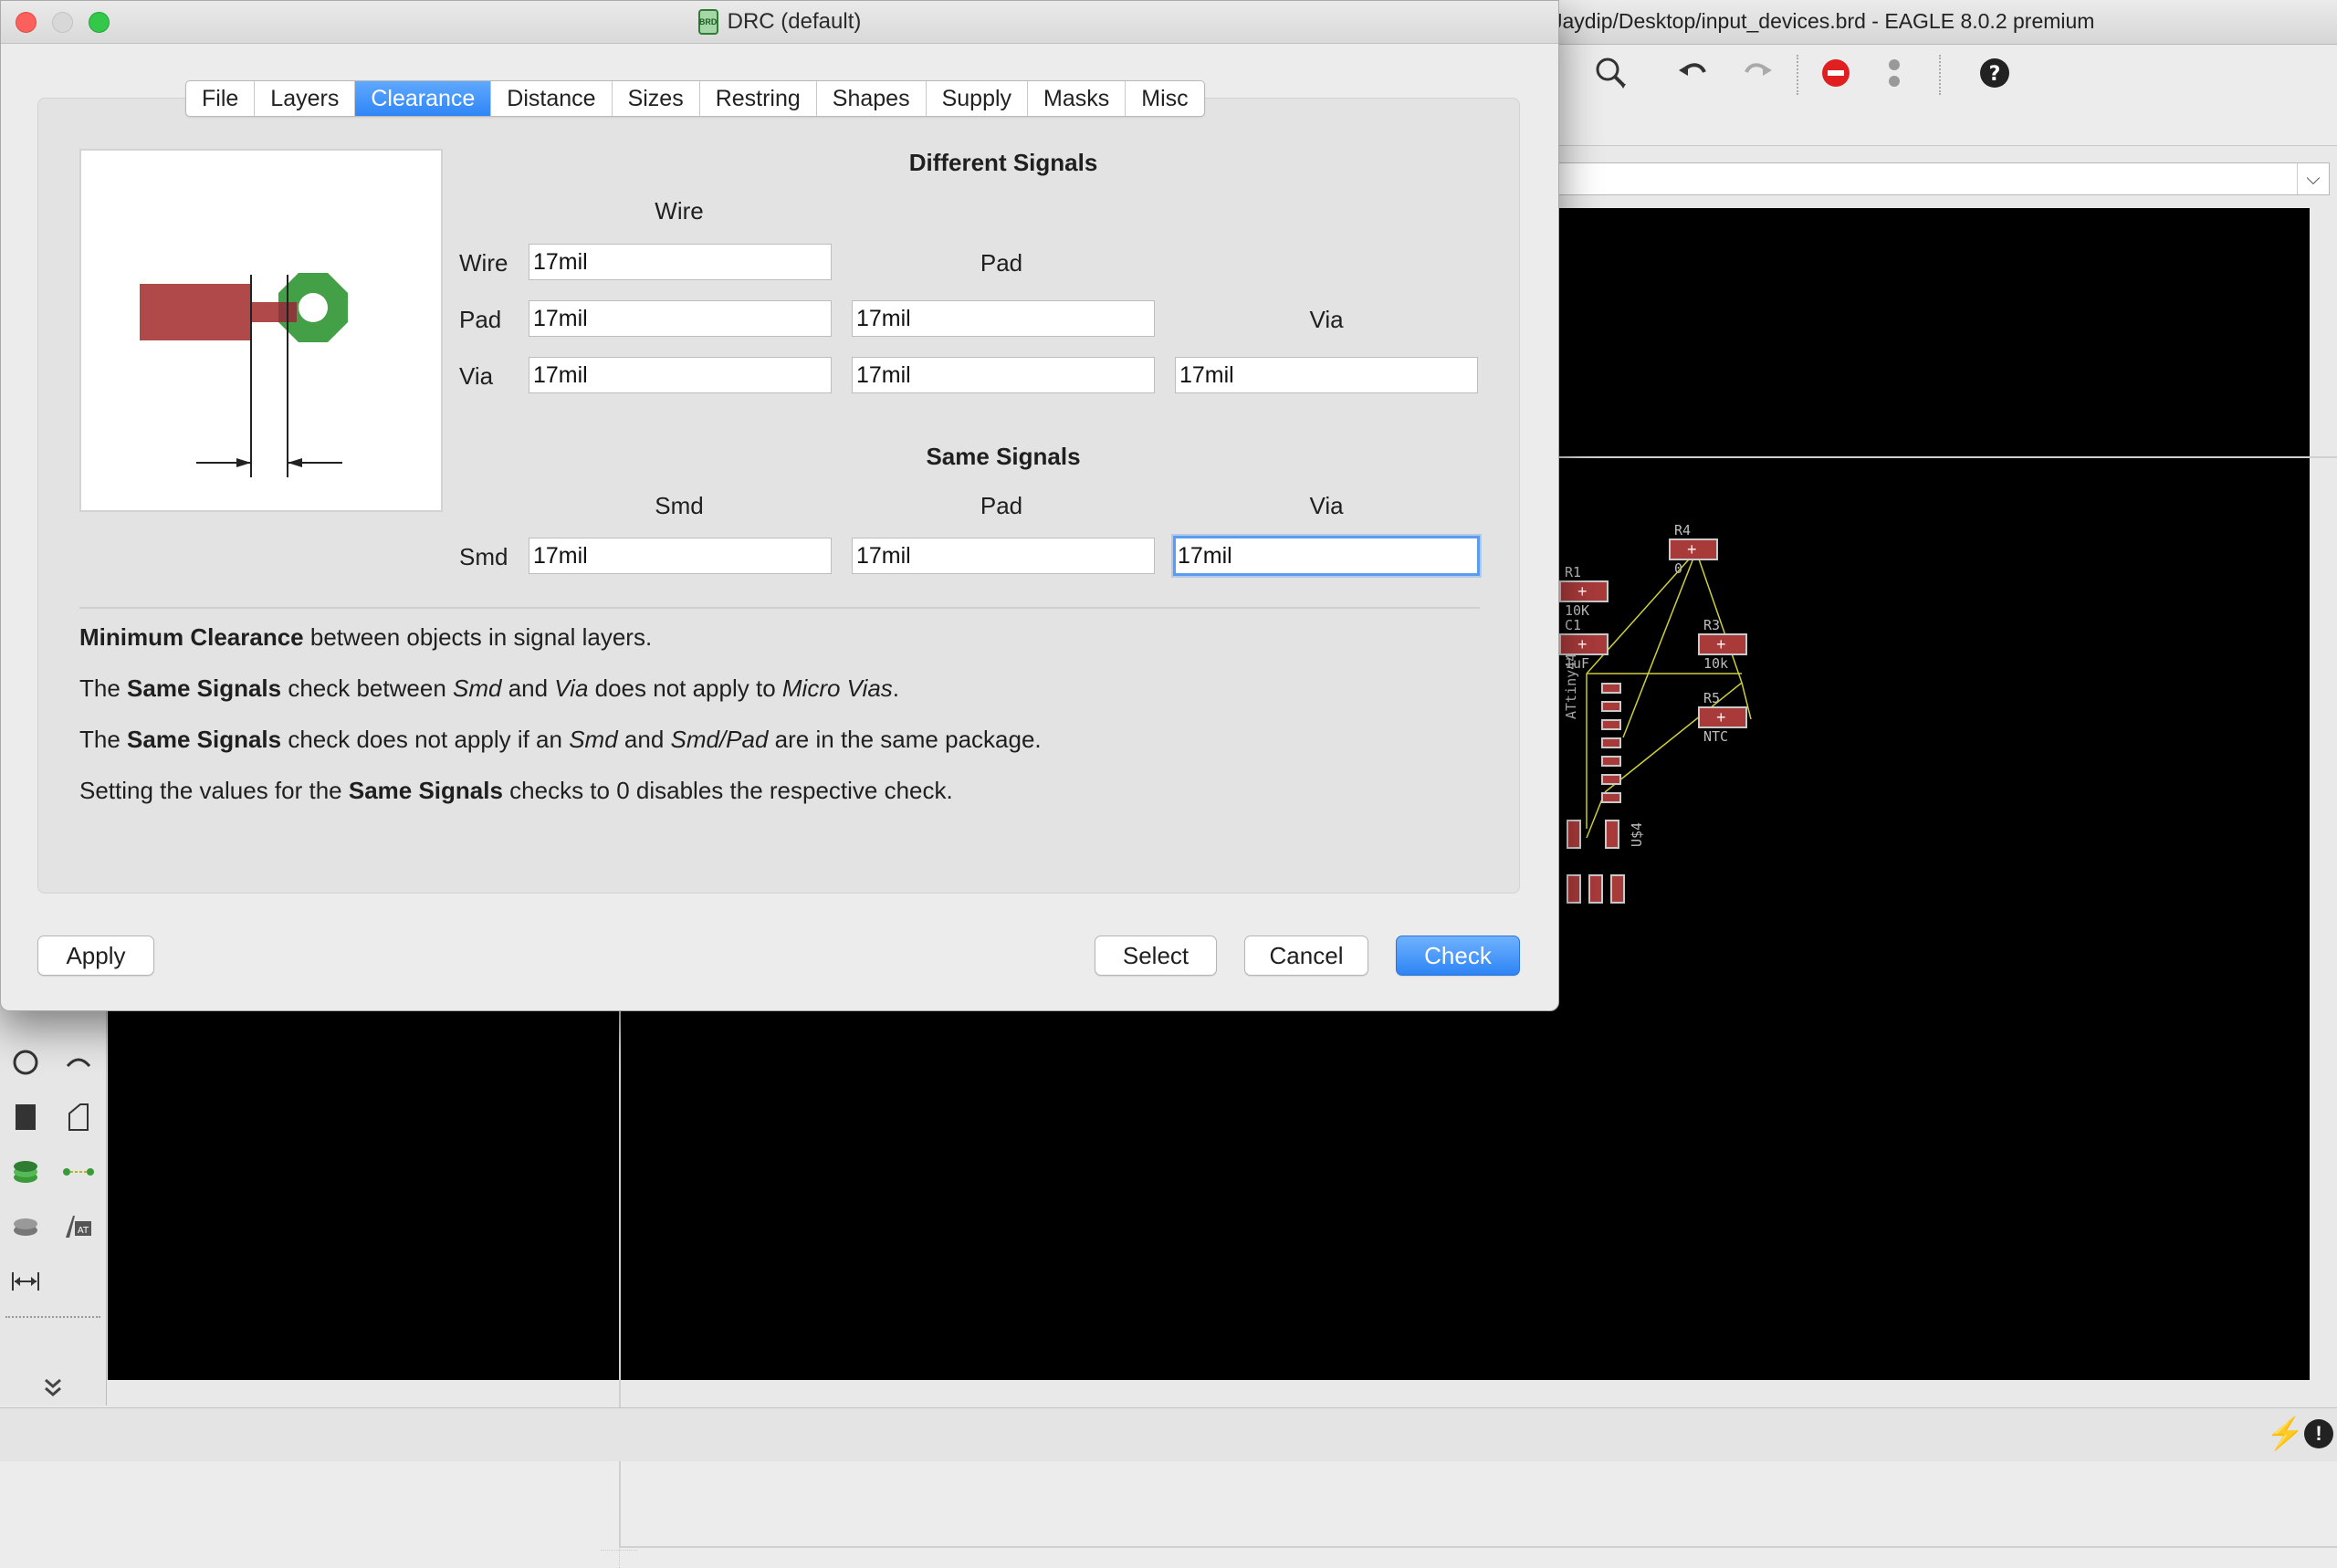 The image size is (2337, 1568). Describe the element at coordinates (680, 318) in the screenshot. I see `pad-wire-clearance-input` at that location.